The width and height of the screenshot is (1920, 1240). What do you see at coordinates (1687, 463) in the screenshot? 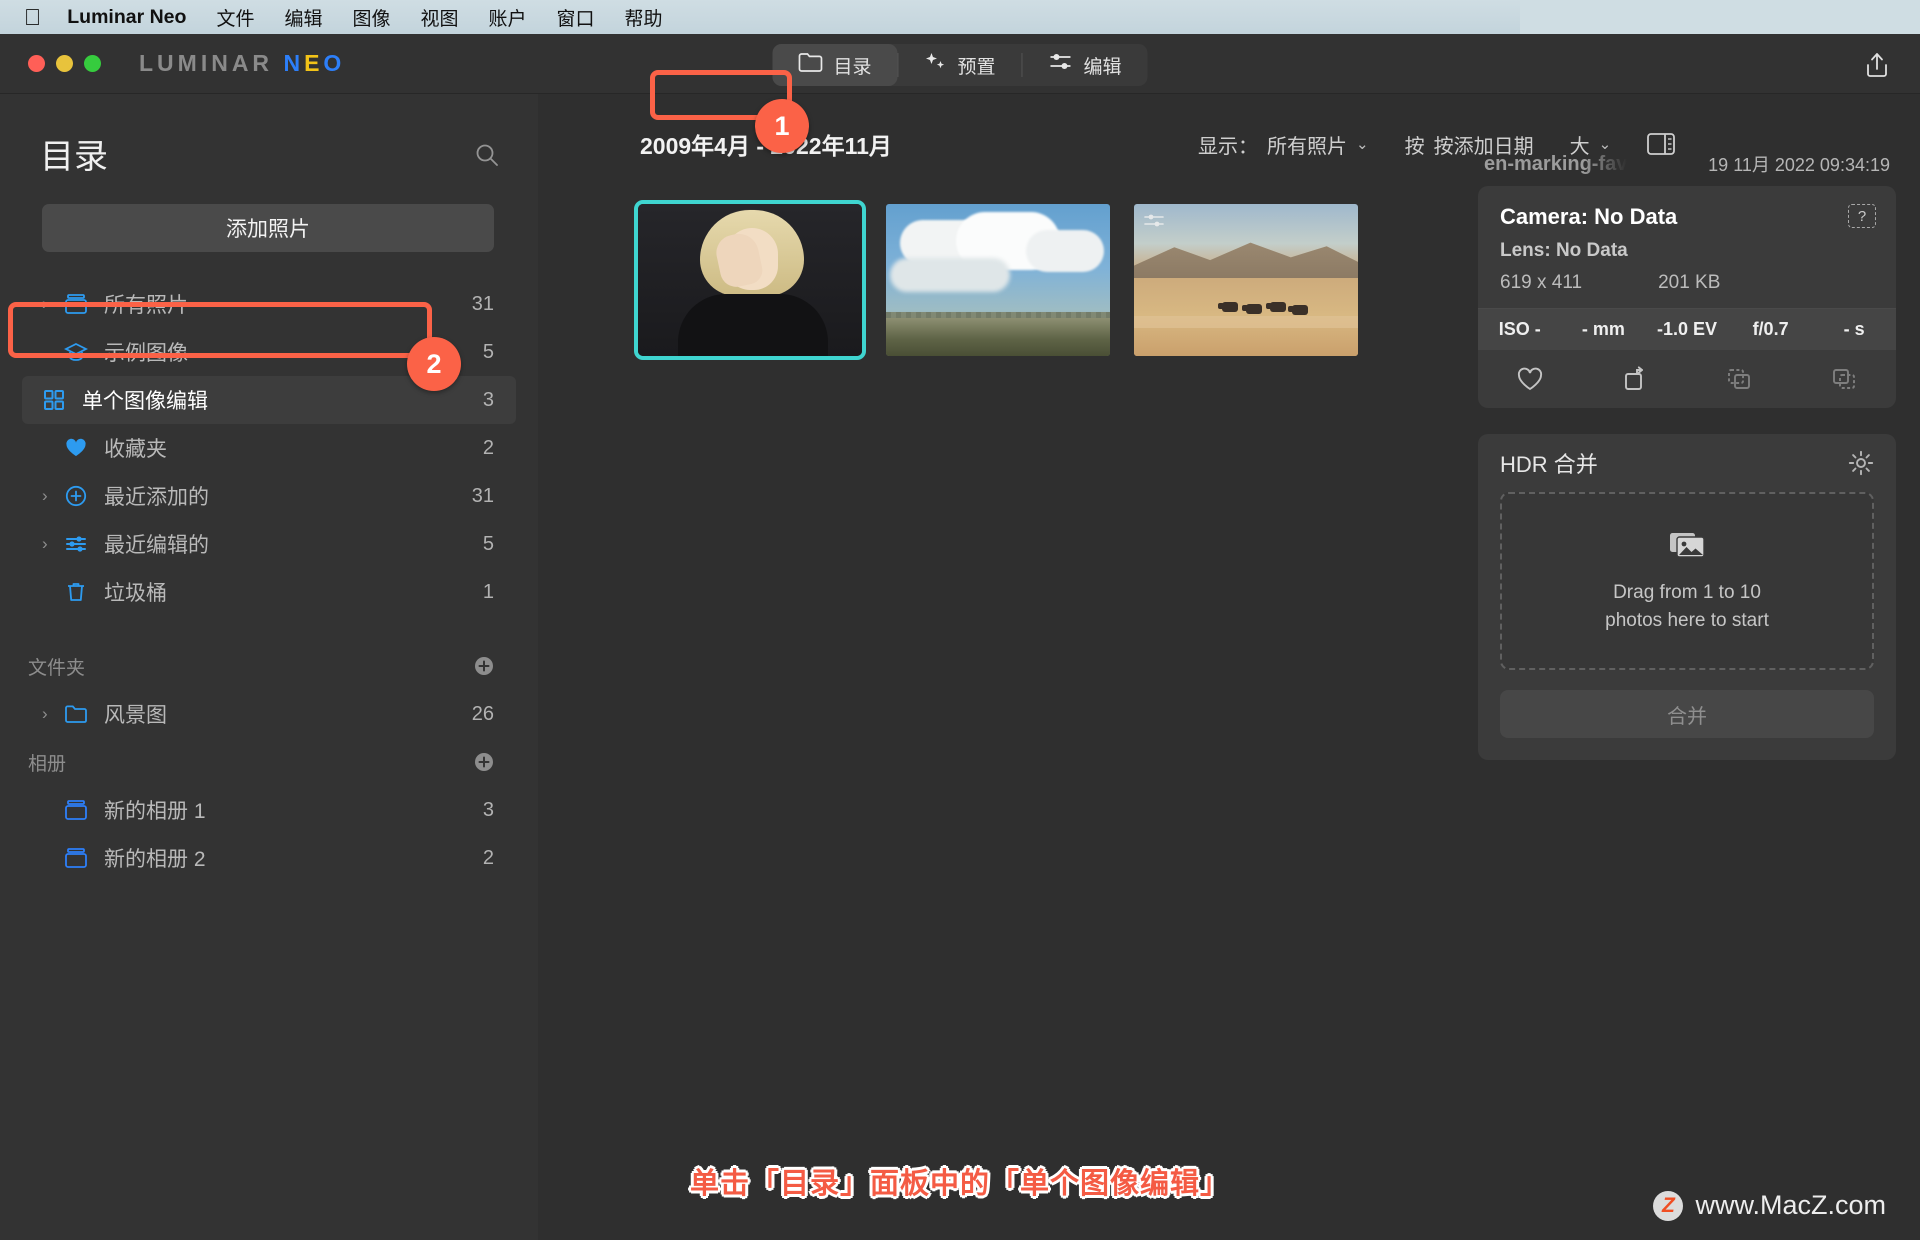
I see `hdr-header: HDR 合并` at bounding box center [1687, 463].